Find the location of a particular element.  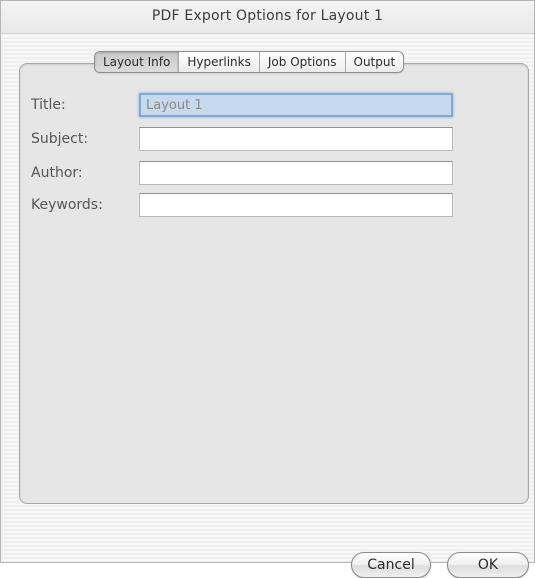

author-row: Author: is located at coordinates (242, 173).